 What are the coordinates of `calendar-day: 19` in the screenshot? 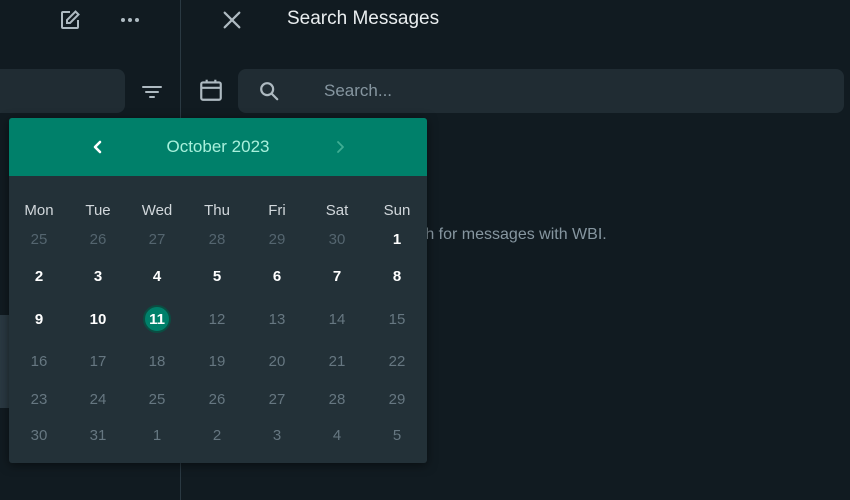 It's located at (217, 361).